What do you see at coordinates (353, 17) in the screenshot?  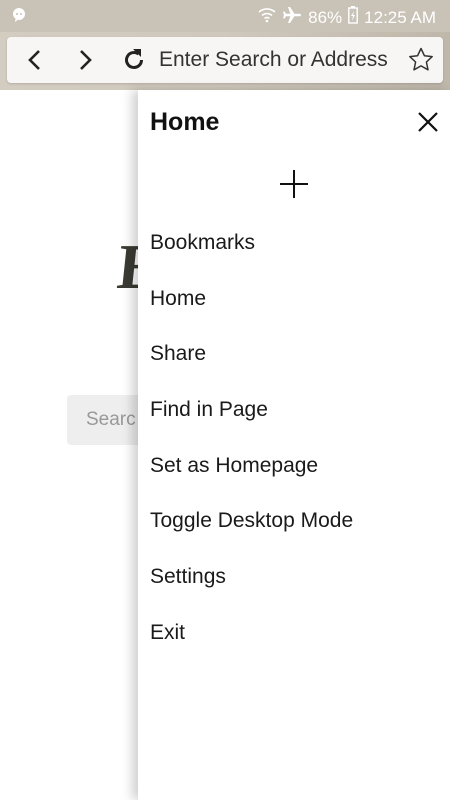 I see `battery-charging-icon` at bounding box center [353, 17].